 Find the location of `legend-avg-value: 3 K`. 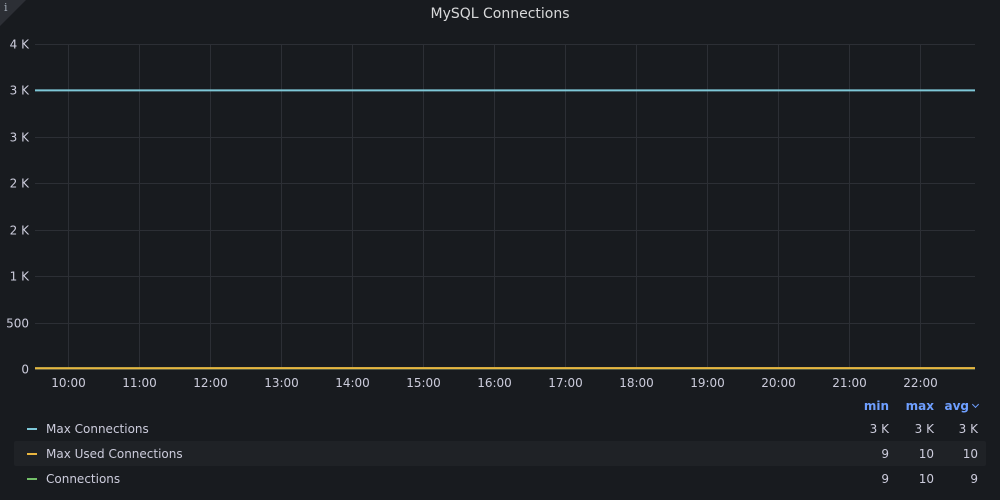

legend-avg-value: 3 K is located at coordinates (968, 428).